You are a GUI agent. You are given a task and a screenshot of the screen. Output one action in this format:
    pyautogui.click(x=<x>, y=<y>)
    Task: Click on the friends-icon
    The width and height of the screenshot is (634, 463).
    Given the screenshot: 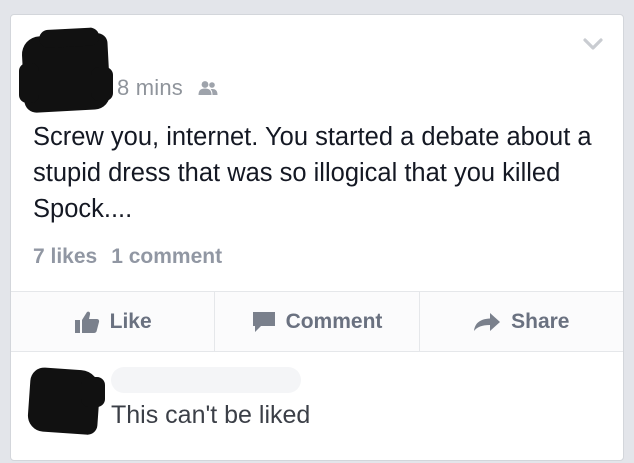 What is the action you would take?
    pyautogui.click(x=208, y=88)
    